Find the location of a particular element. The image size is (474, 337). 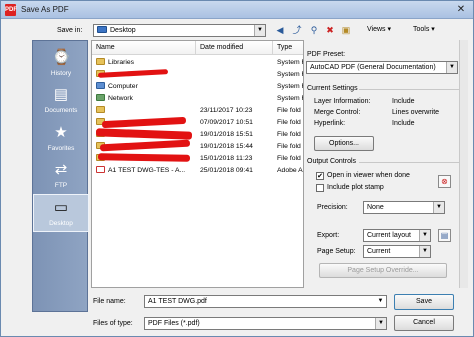

save-in-dropdown: Desktop ▼ is located at coordinates (179, 30).